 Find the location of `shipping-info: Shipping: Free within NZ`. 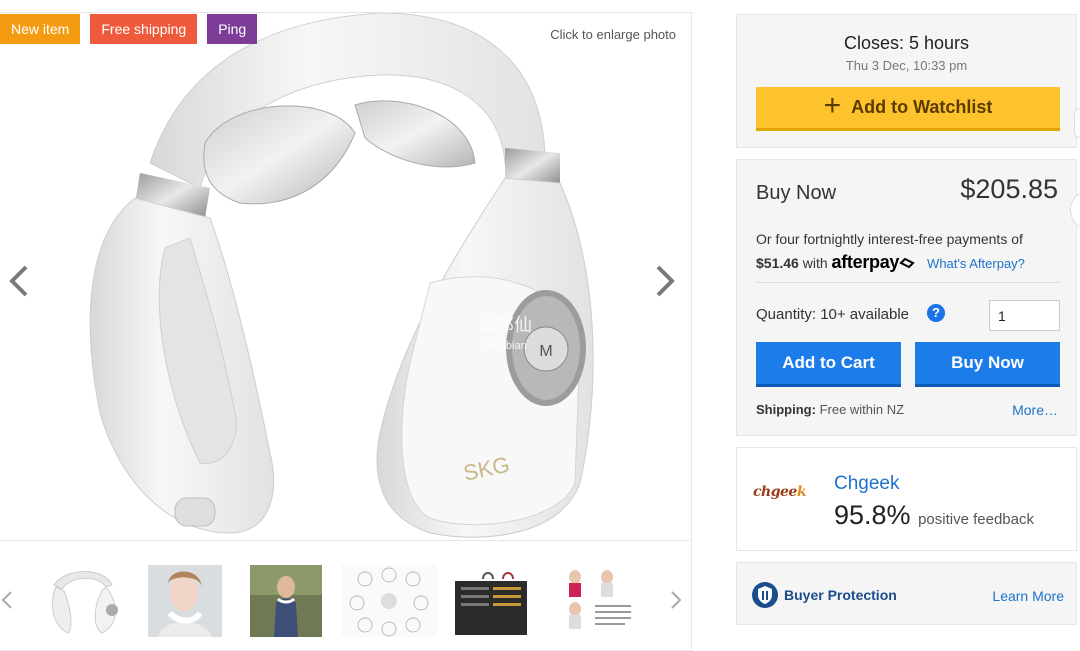

shipping-info: Shipping: Free within NZ is located at coordinates (830, 409).